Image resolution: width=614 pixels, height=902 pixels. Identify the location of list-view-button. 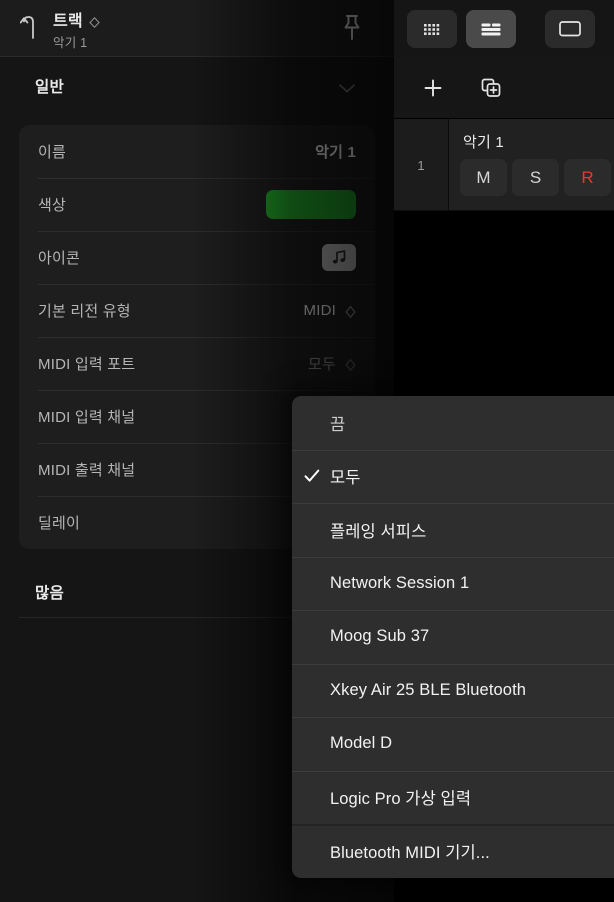
(491, 28).